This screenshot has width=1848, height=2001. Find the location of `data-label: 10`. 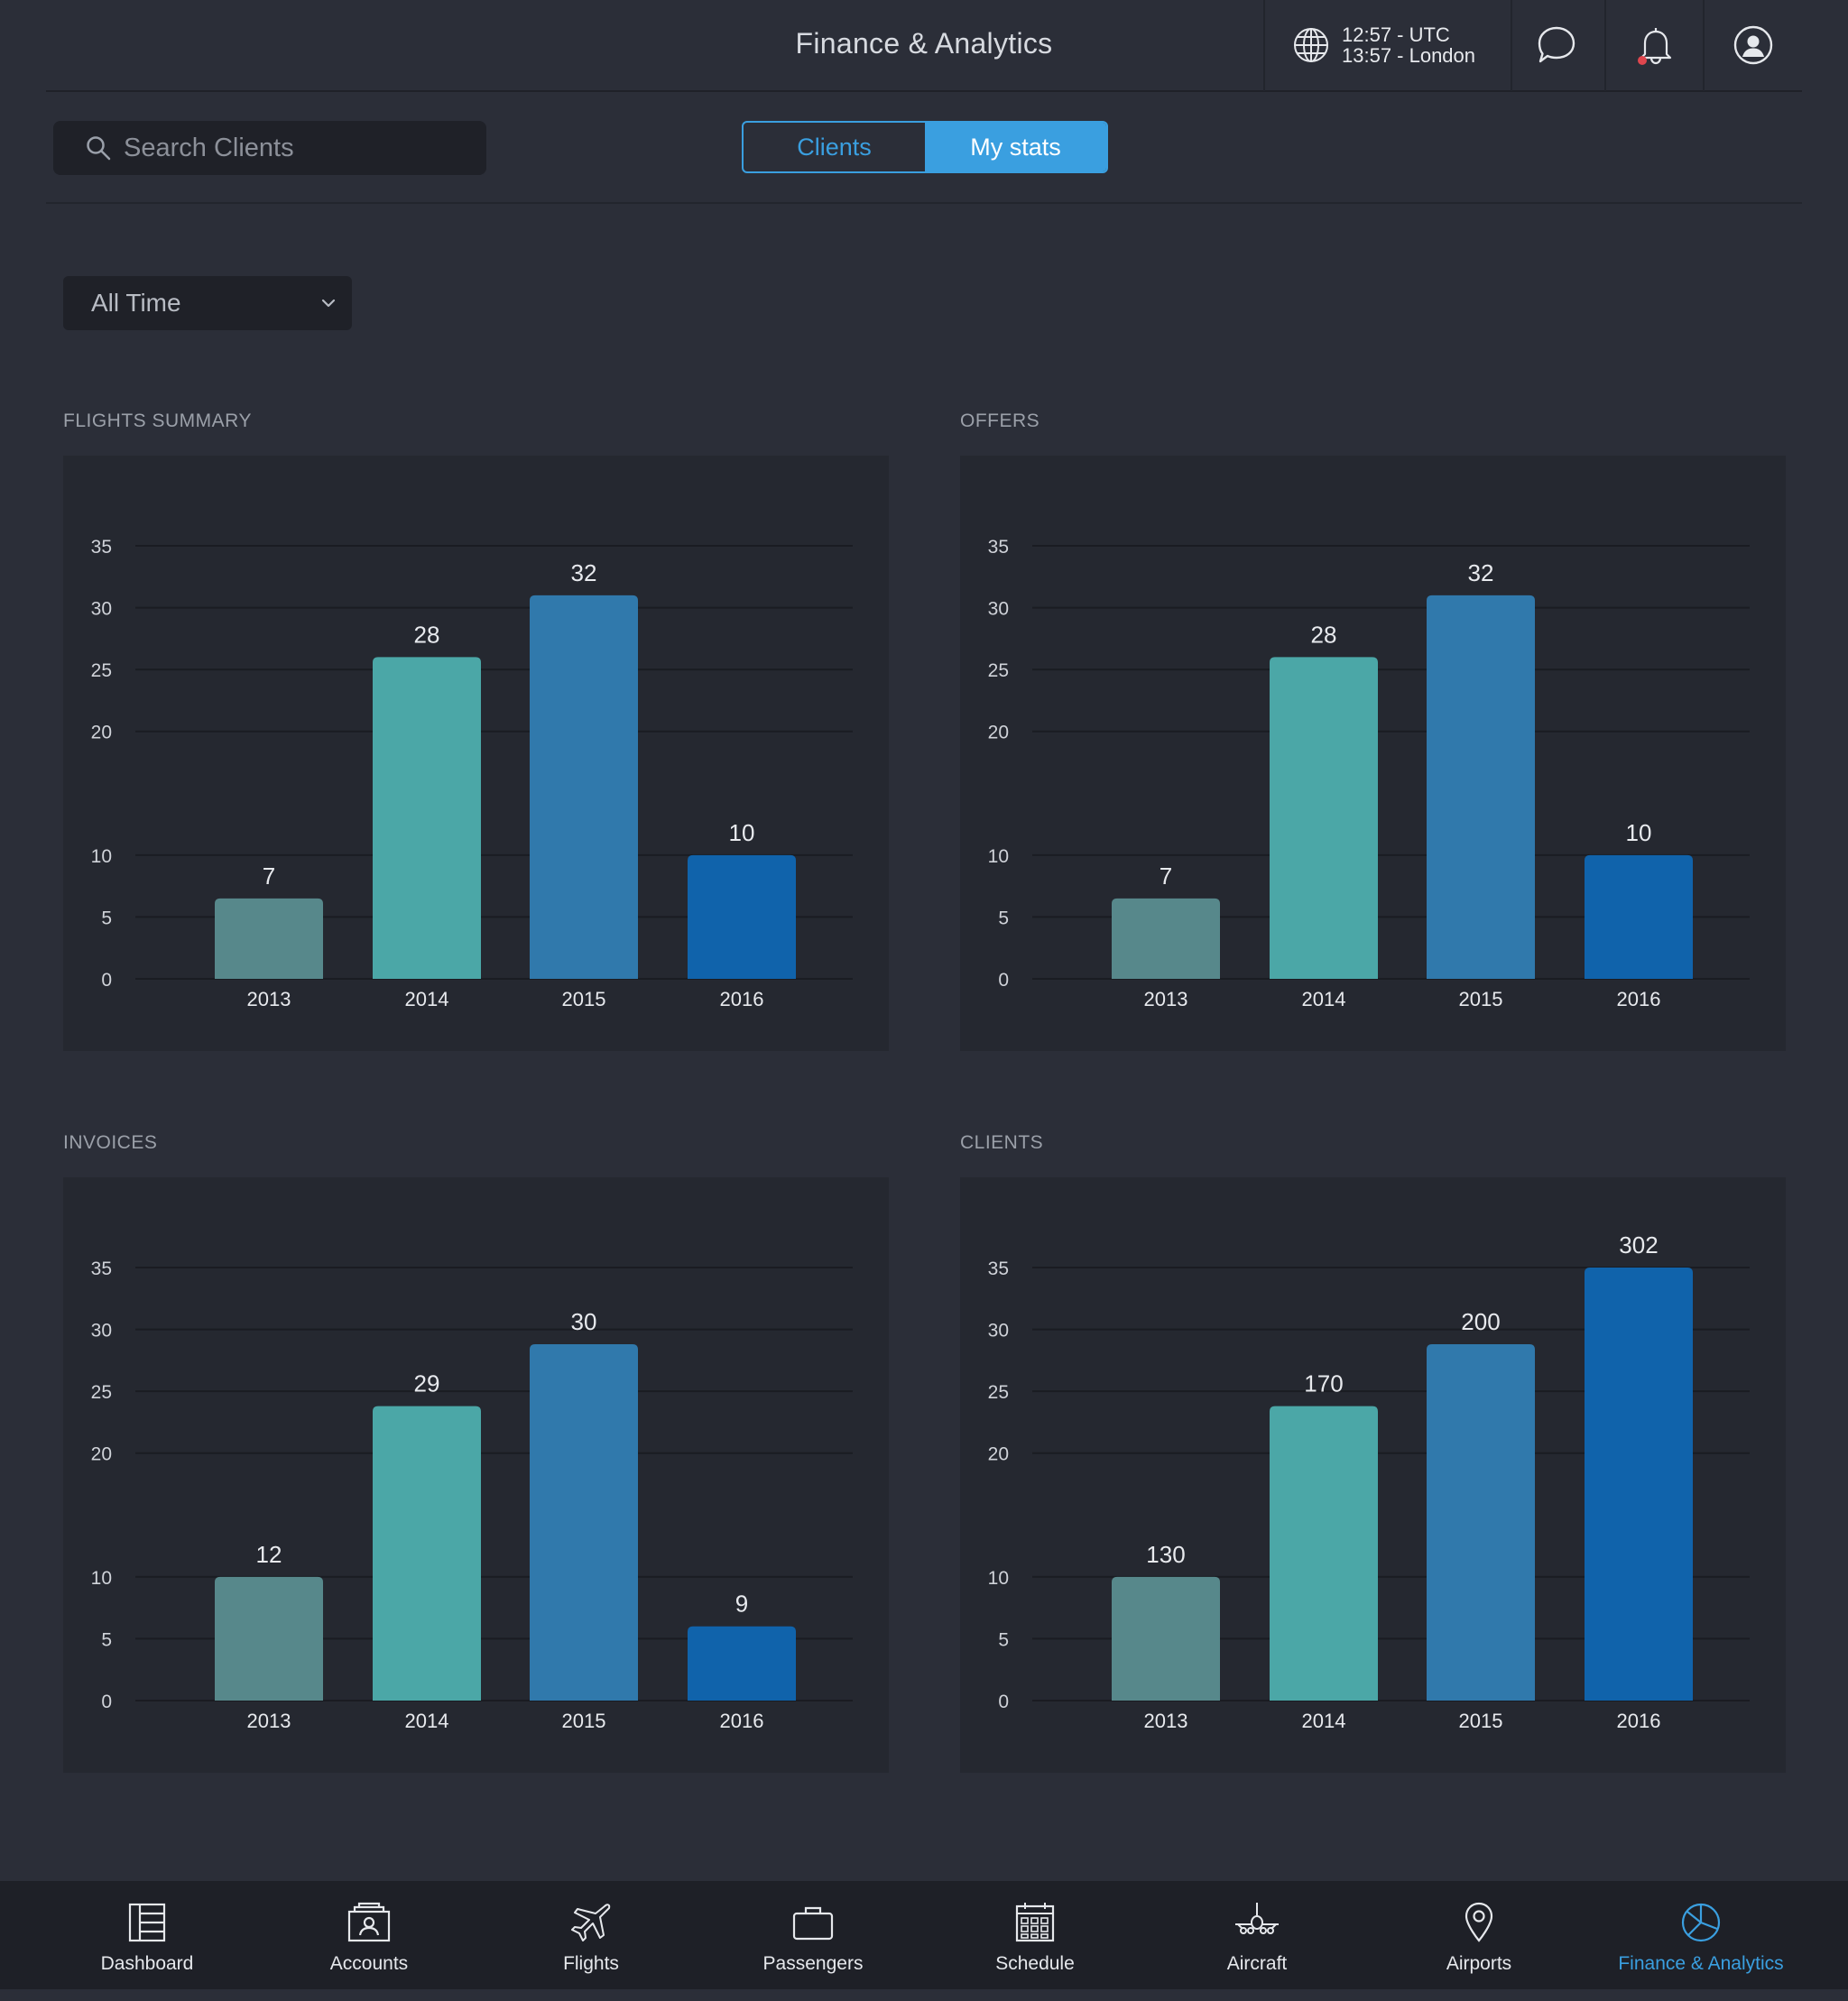

data-label: 10 is located at coordinates (1639, 832).